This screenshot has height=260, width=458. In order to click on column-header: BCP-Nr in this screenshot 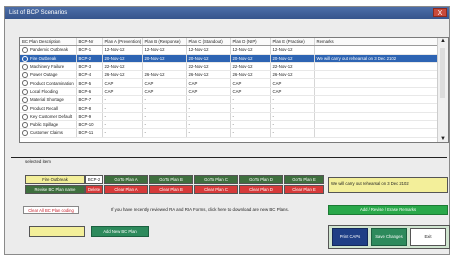, I will do `click(89, 42)`.